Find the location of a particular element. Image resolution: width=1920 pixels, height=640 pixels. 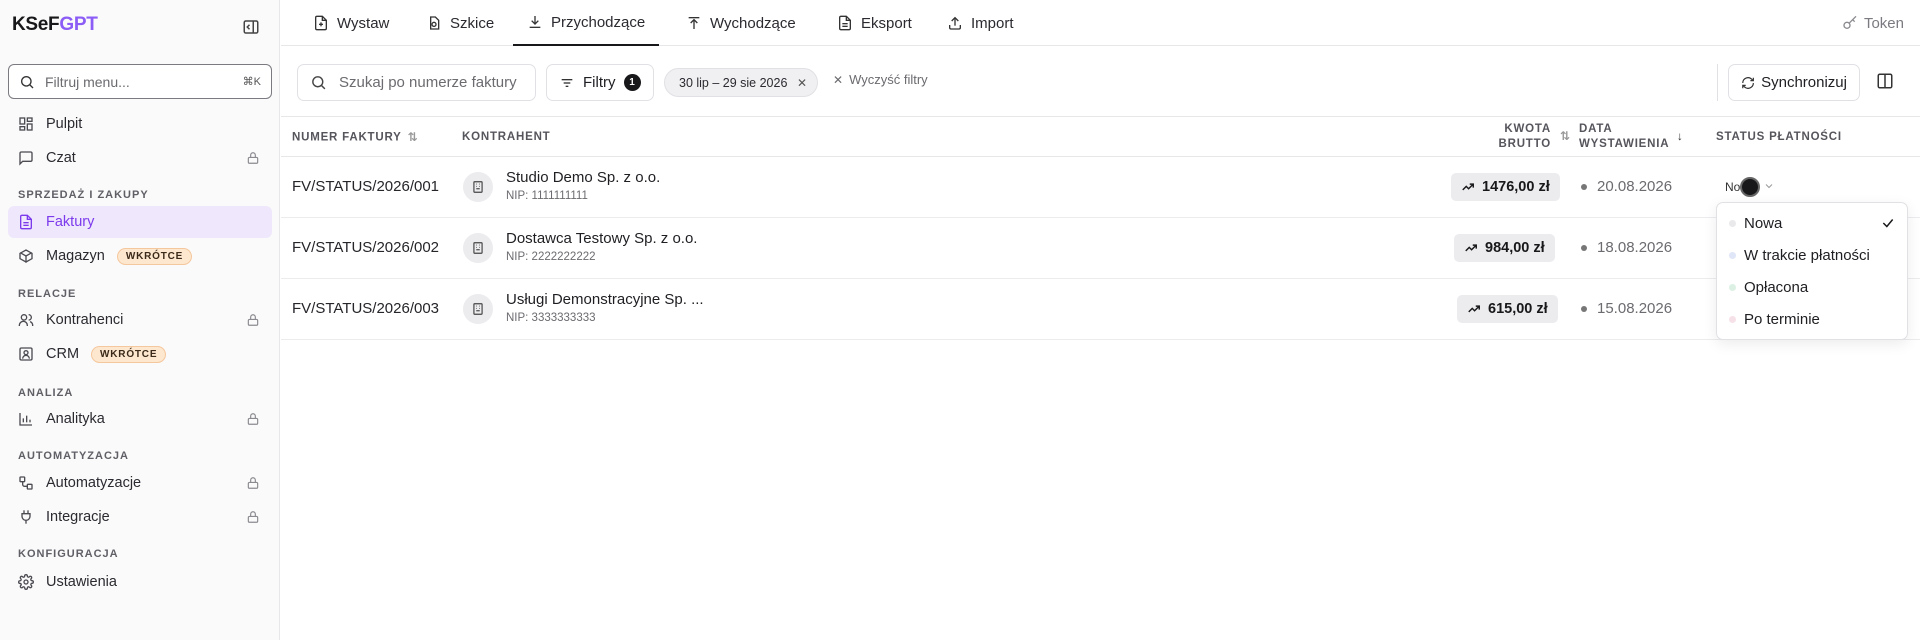

tab-wystaw: Wystaw is located at coordinates (351, 23).